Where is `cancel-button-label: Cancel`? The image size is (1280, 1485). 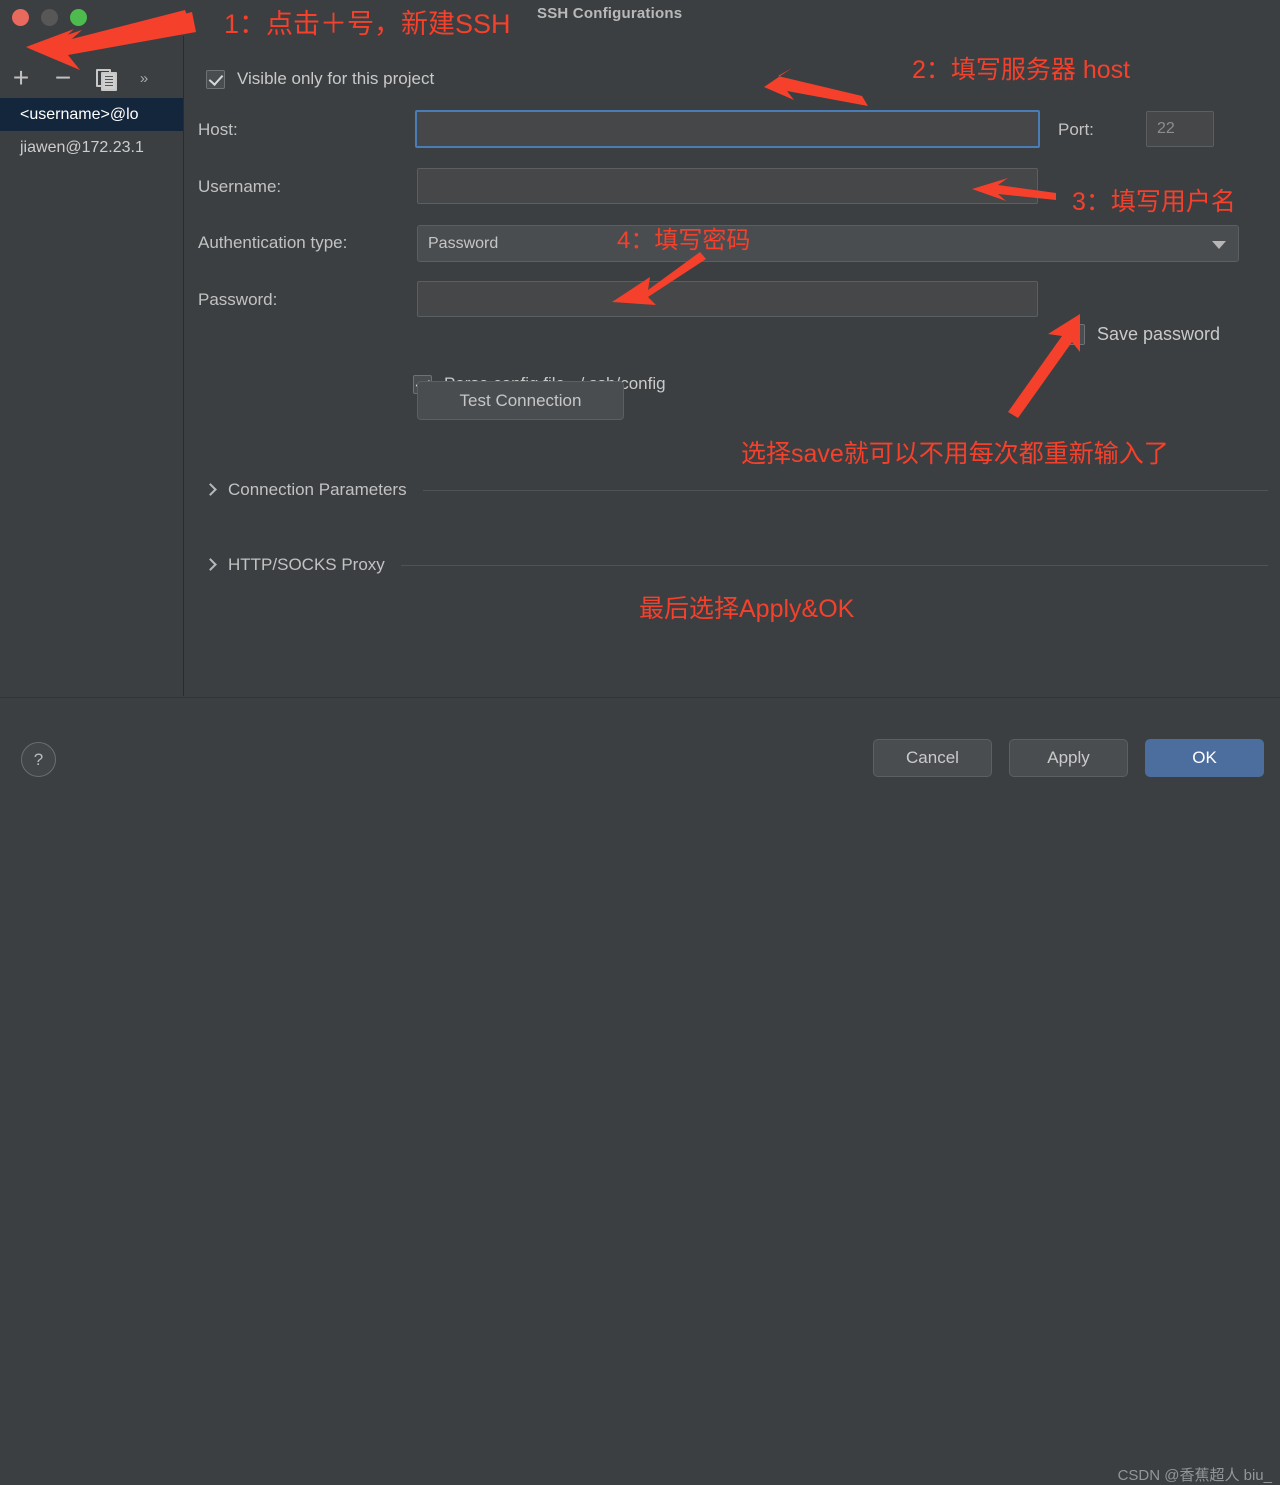 cancel-button-label: Cancel is located at coordinates (932, 757).